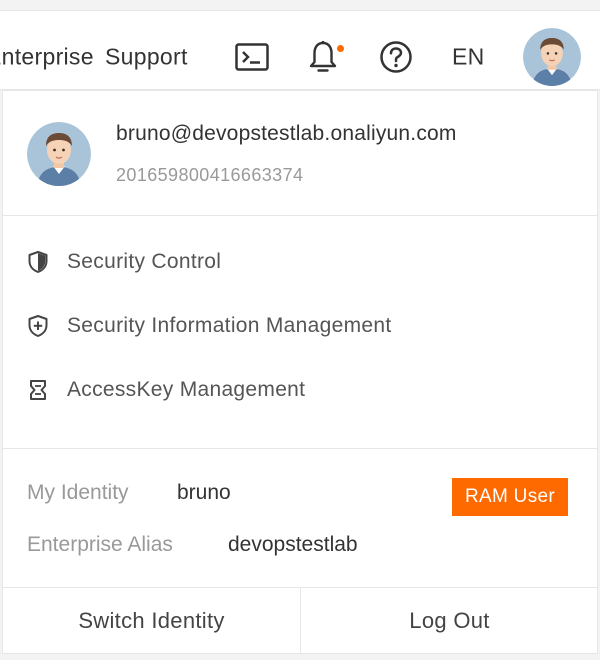  What do you see at coordinates (293, 544) in the screenshot?
I see `enterprise-alias-value: devopstestlab` at bounding box center [293, 544].